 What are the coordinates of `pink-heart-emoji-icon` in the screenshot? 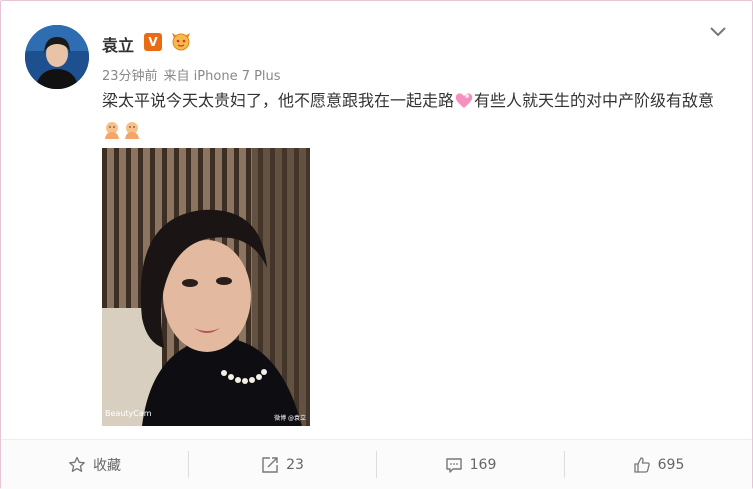 It's located at (464, 104).